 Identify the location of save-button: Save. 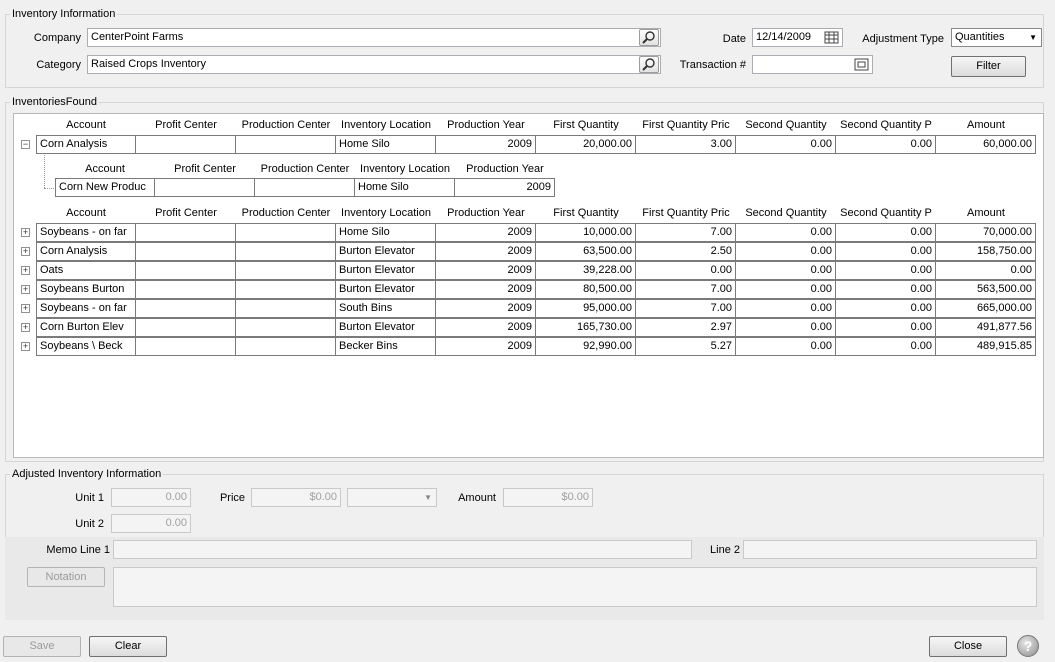
(42, 646).